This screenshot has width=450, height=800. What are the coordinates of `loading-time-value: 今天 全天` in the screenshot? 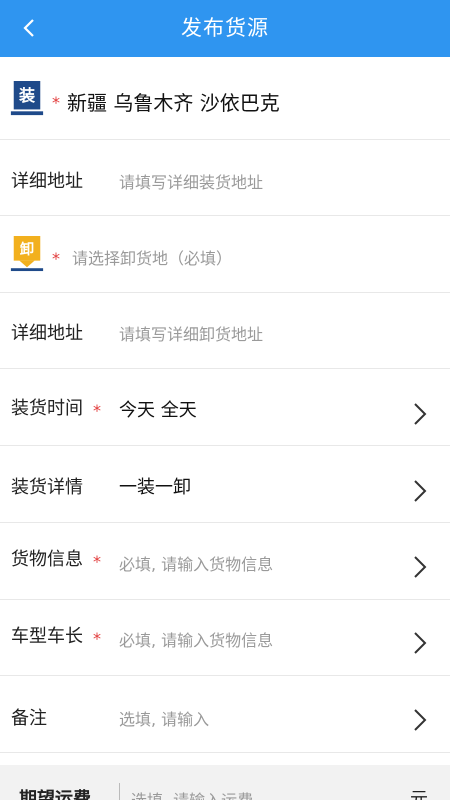 It's located at (158, 410).